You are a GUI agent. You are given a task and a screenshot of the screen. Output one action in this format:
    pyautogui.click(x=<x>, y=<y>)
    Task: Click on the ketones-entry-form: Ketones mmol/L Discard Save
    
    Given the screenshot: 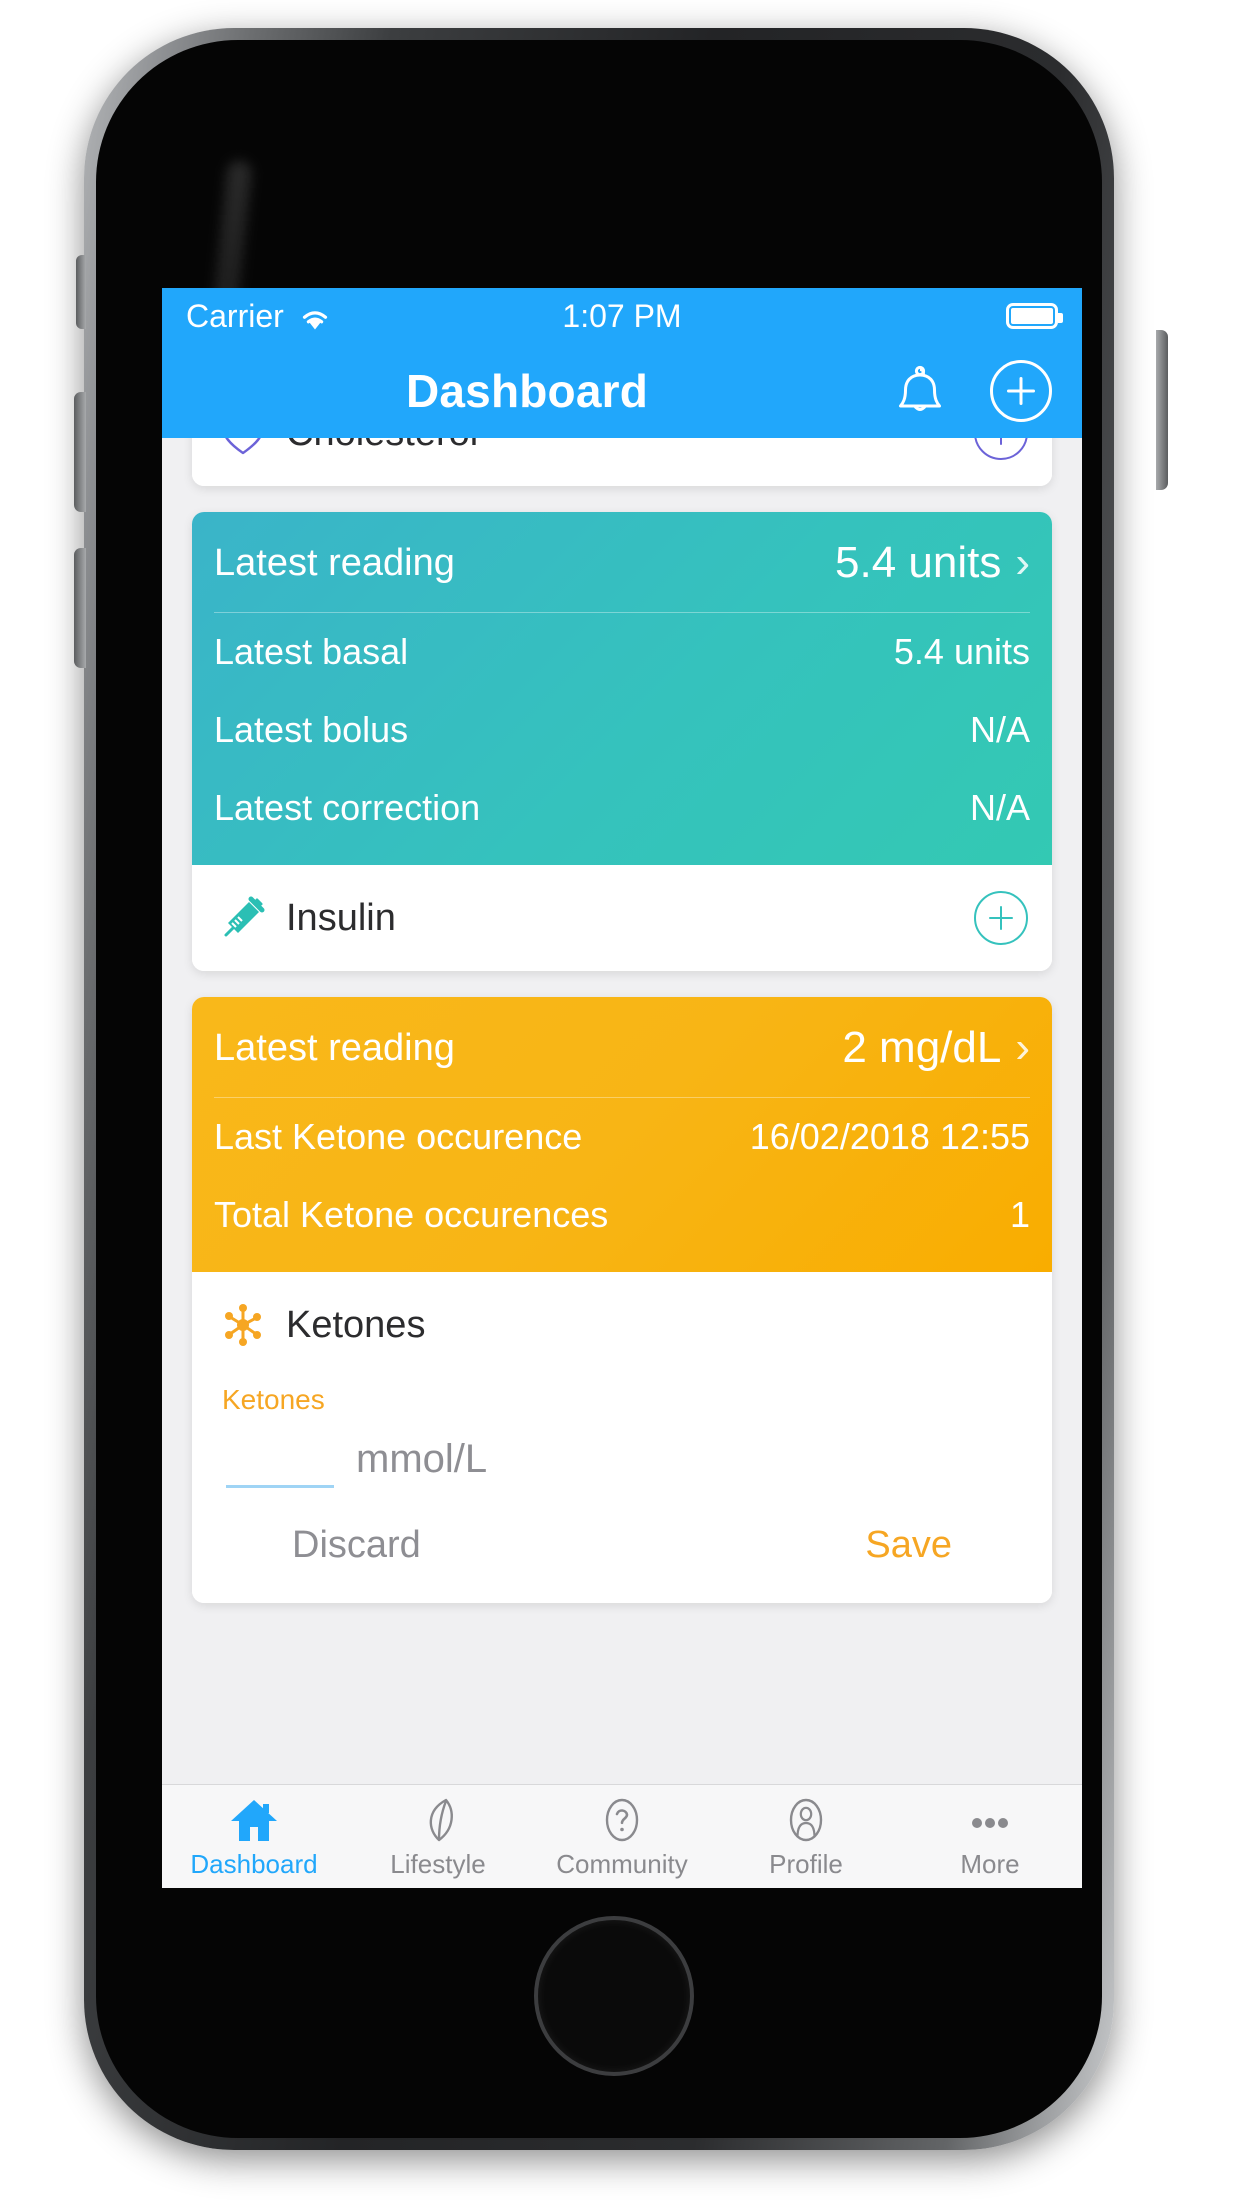 What is the action you would take?
    pyautogui.click(x=622, y=1490)
    